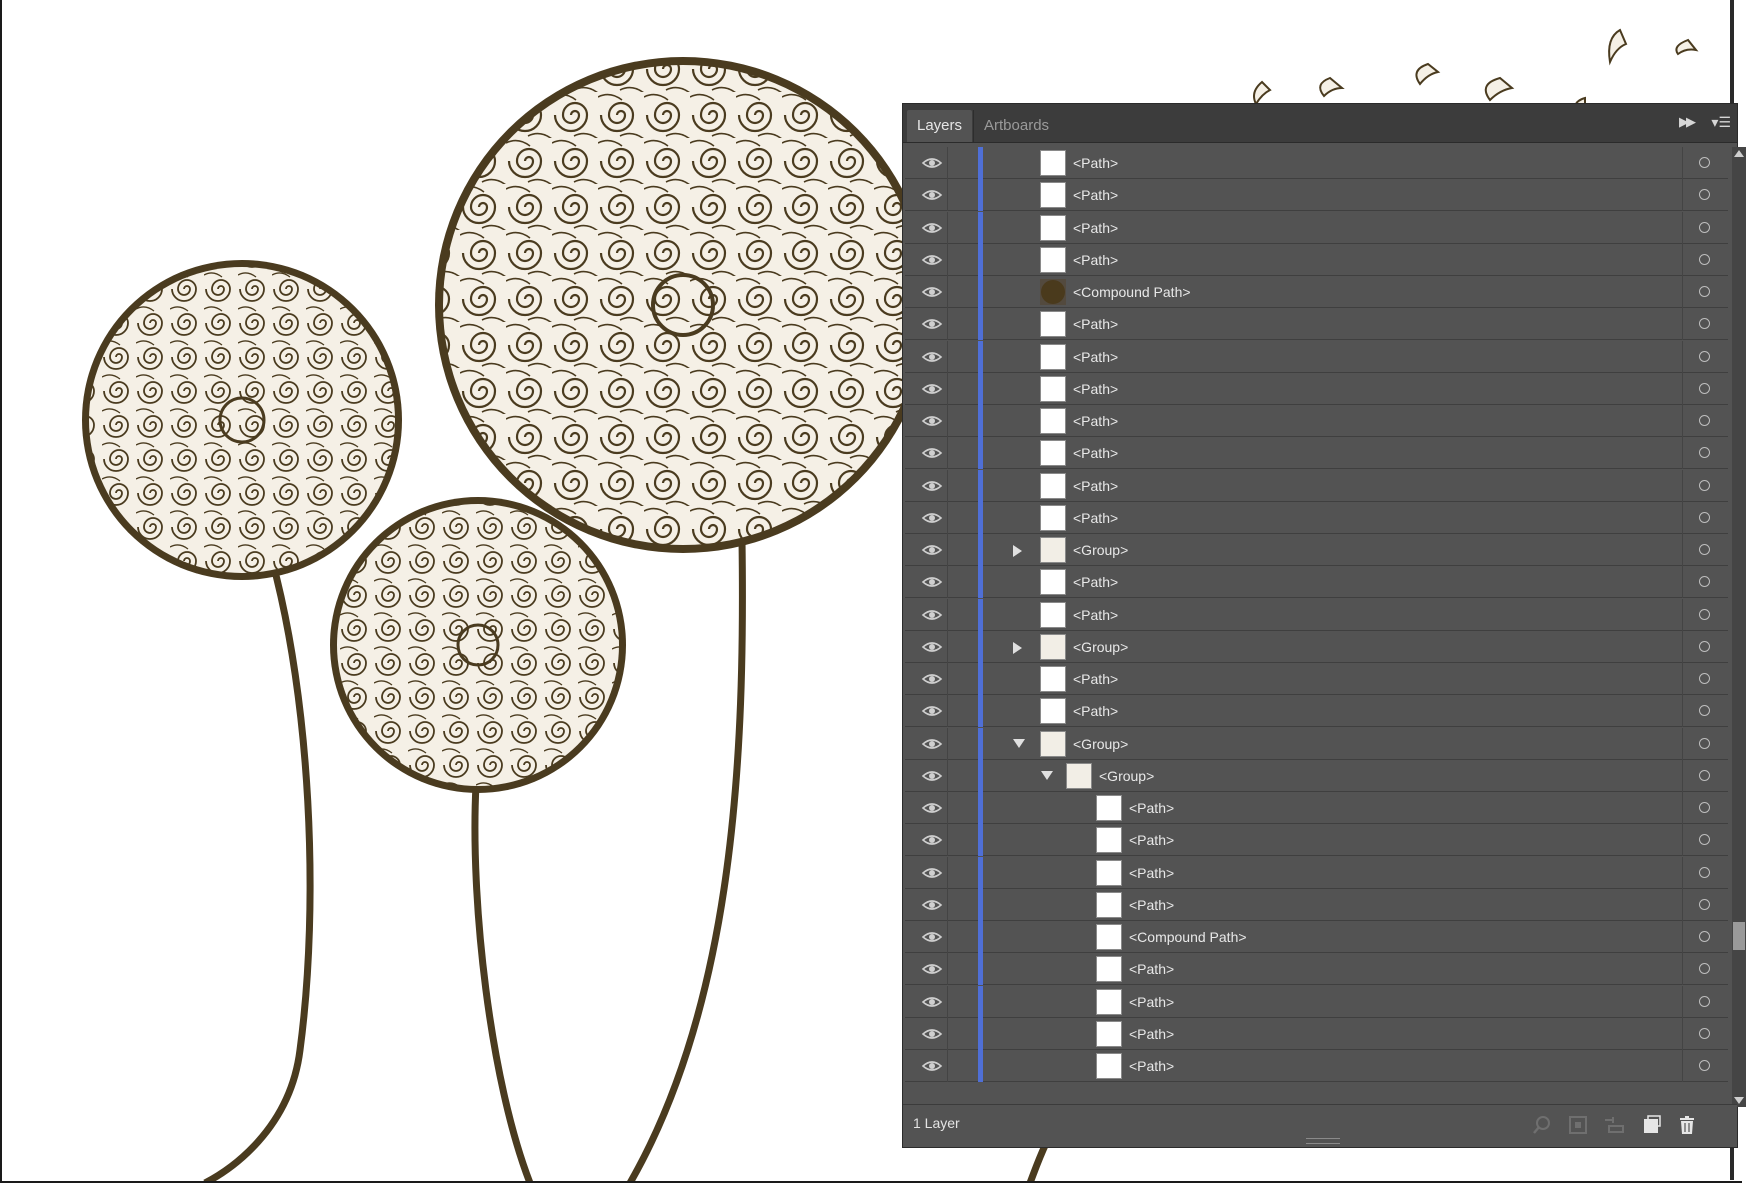 The height and width of the screenshot is (1183, 1762). I want to click on locate-object-icon, so click(1542, 1125).